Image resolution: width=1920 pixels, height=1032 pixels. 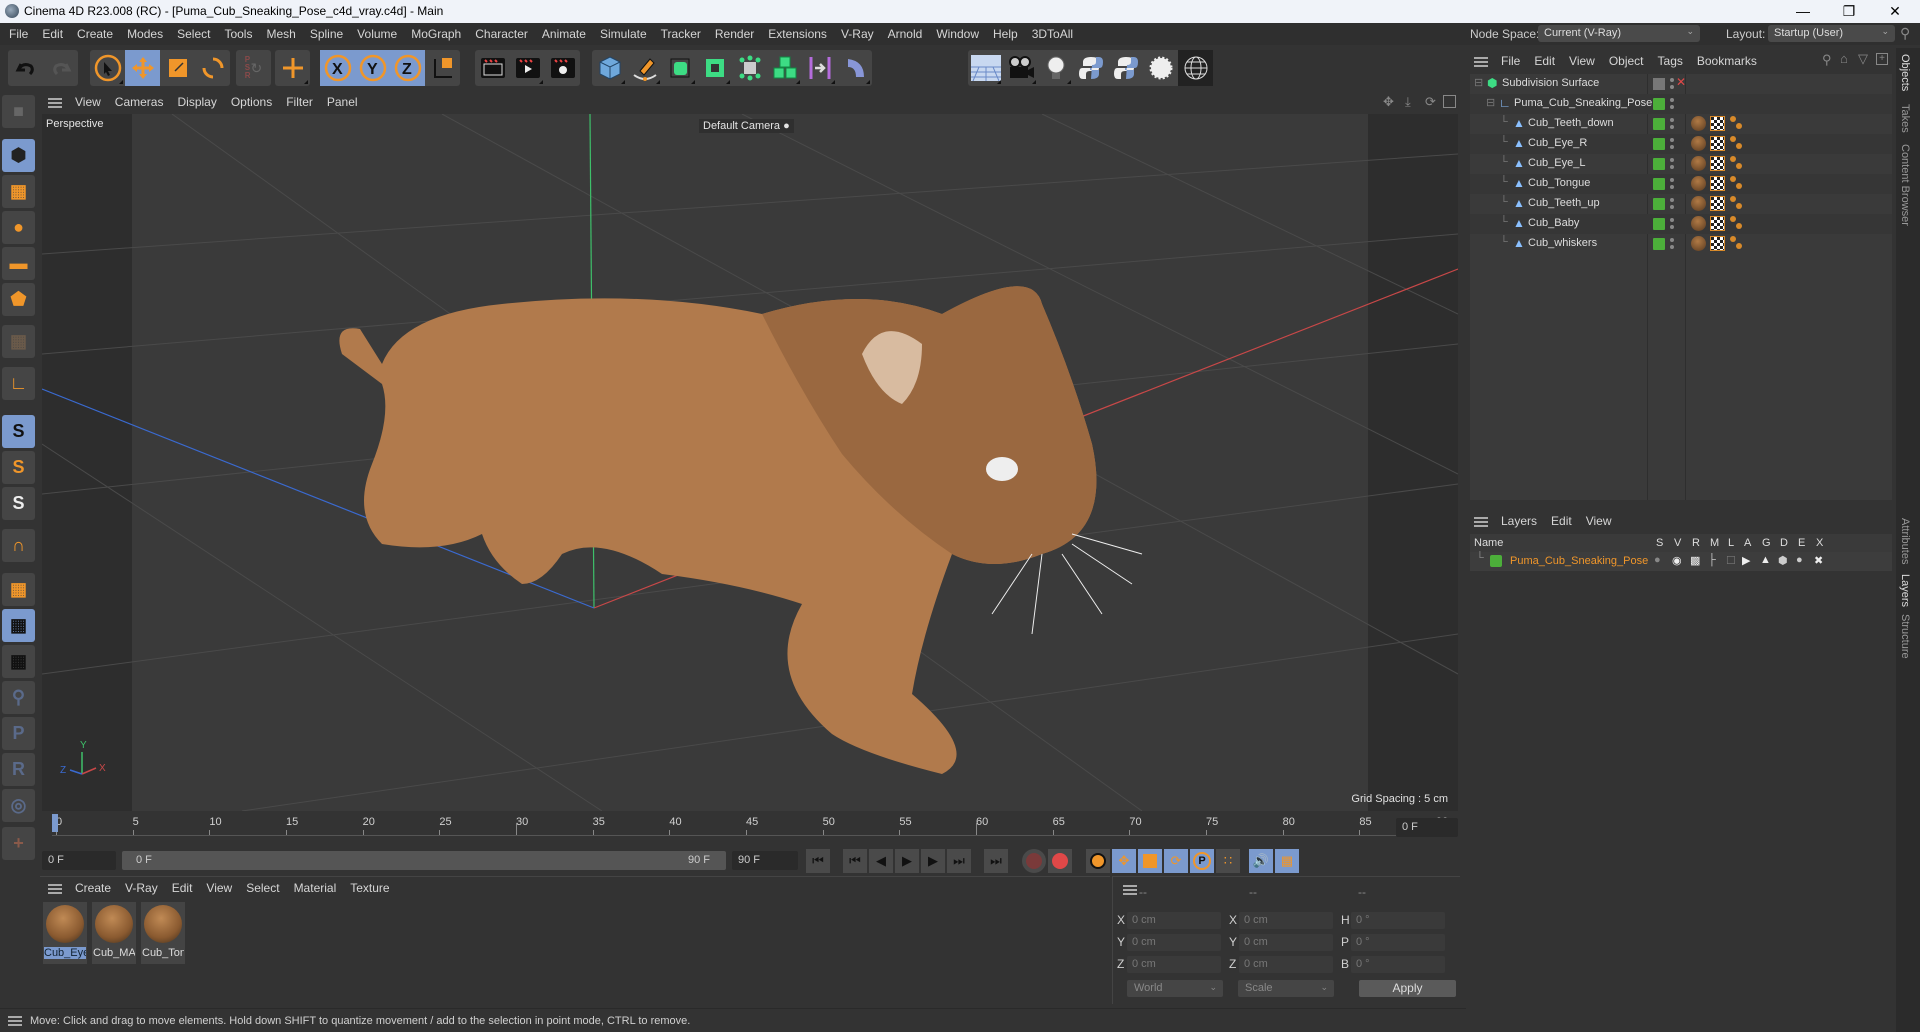 What do you see at coordinates (238, 34) in the screenshot?
I see `menu-tools: Tools` at bounding box center [238, 34].